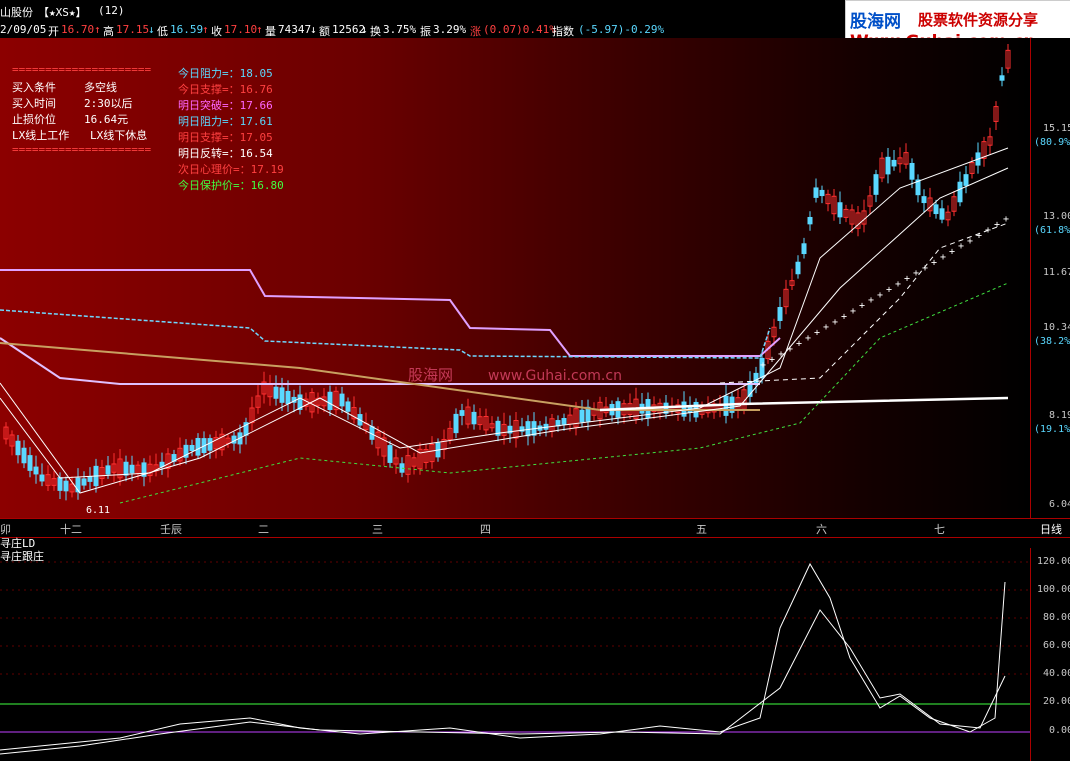  What do you see at coordinates (1053, 561) in the screenshot?
I see `indicator-tick: 120.00` at bounding box center [1053, 561].